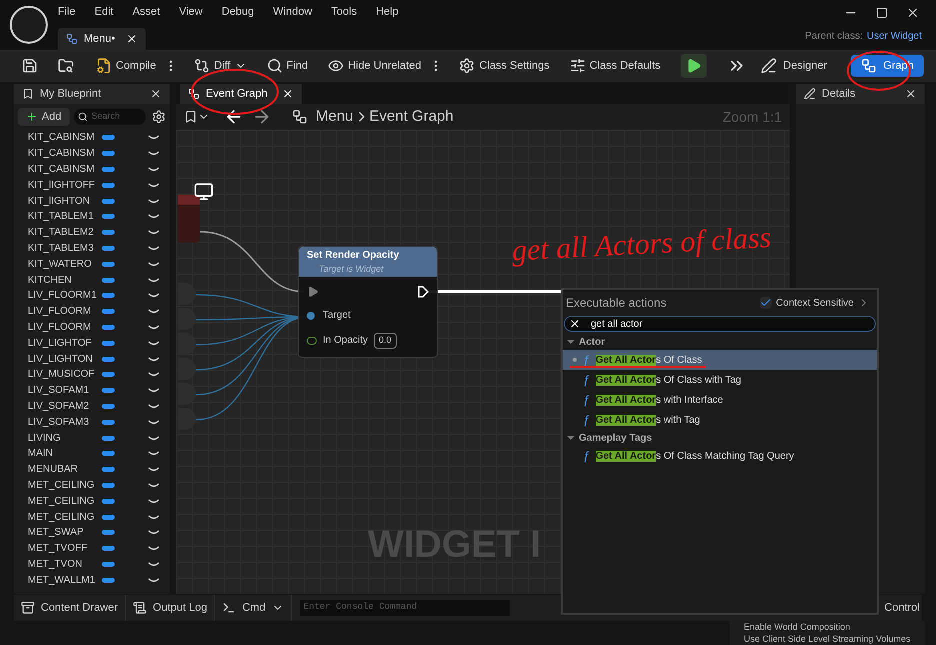 The height and width of the screenshot is (645, 936). Describe the element at coordinates (65, 343) in the screenshot. I see `variable-name: LIV_LIGHTOF` at that location.